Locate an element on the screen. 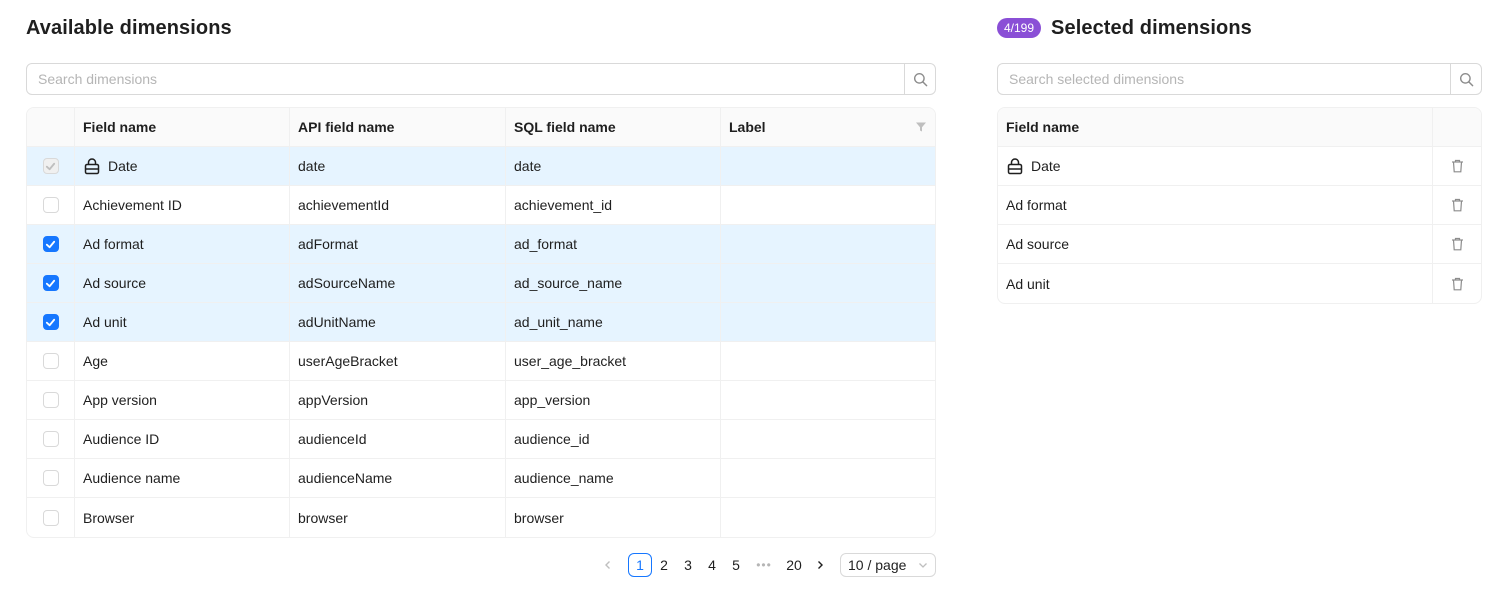 The image size is (1509, 595). field-name-cell: Audience name is located at coordinates (182, 478).